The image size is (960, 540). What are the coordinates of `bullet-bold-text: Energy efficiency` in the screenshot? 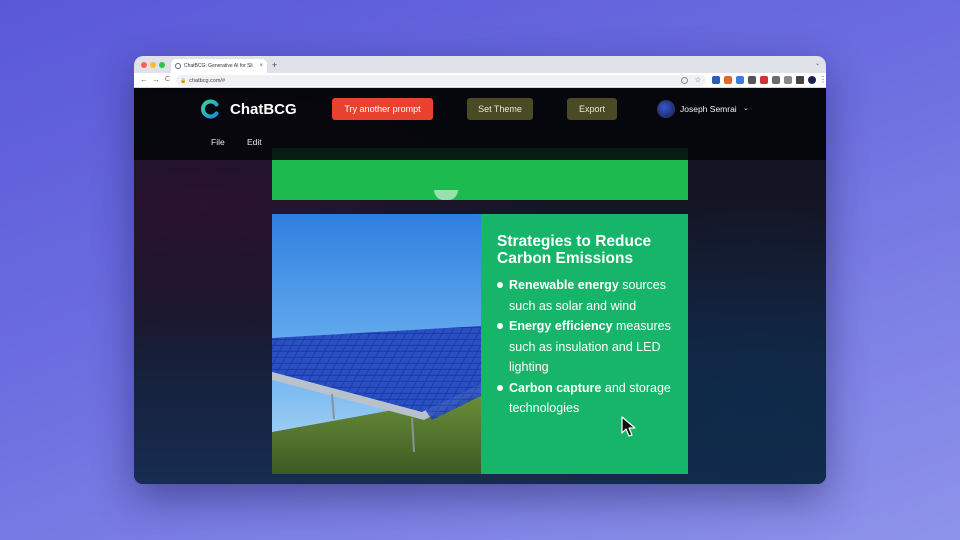 It's located at (561, 326).